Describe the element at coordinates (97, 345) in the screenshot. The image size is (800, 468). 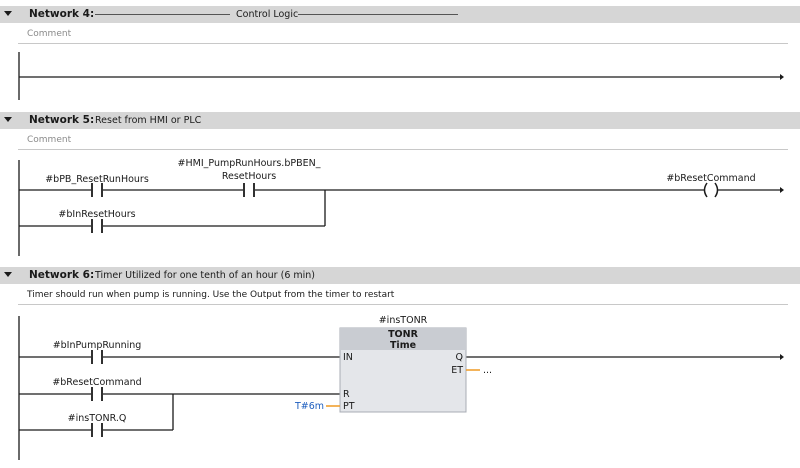
I see `label-pump-running: #bInPumpRunning` at that location.